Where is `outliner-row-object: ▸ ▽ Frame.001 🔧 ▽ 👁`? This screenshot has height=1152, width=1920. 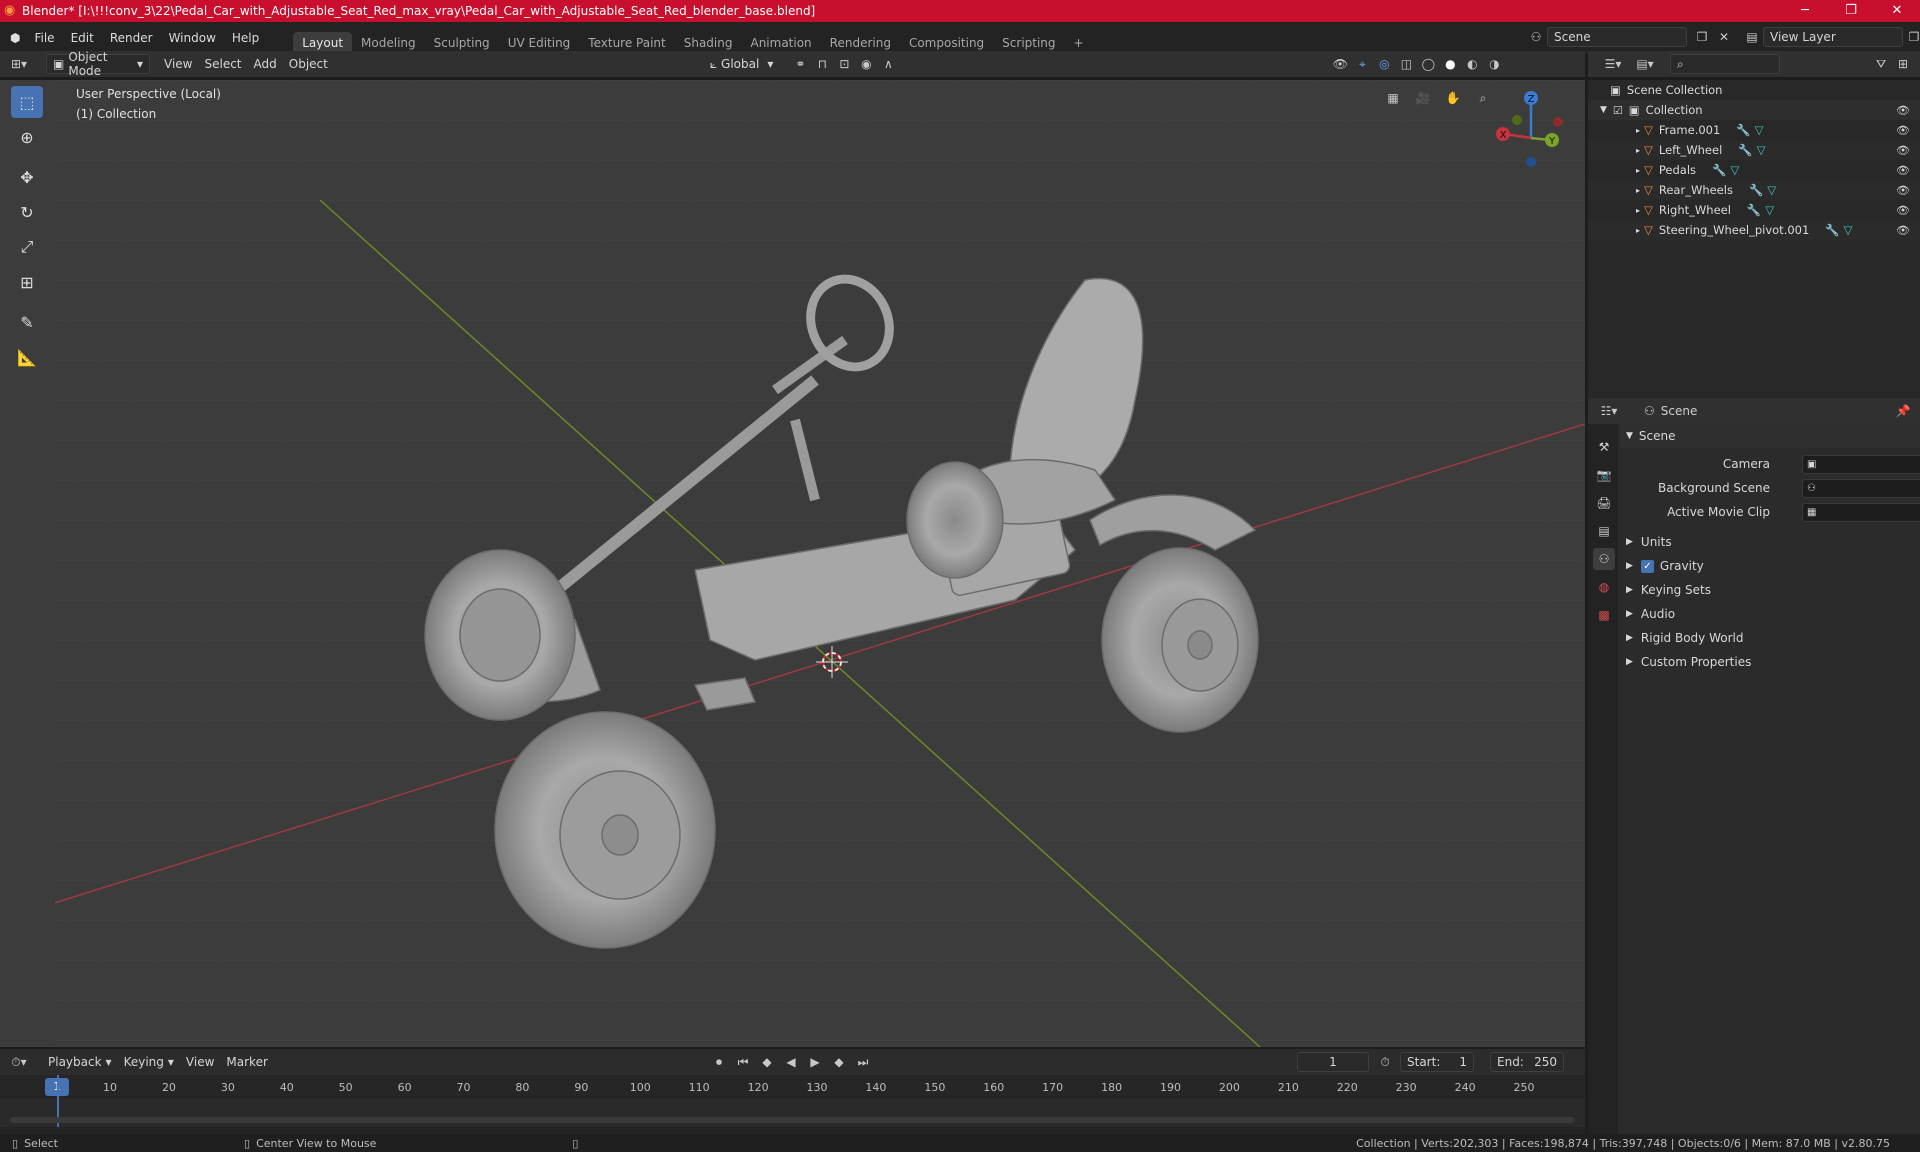 outliner-row-object: ▸ ▽ Frame.001 🔧 ▽ 👁 is located at coordinates (1754, 130).